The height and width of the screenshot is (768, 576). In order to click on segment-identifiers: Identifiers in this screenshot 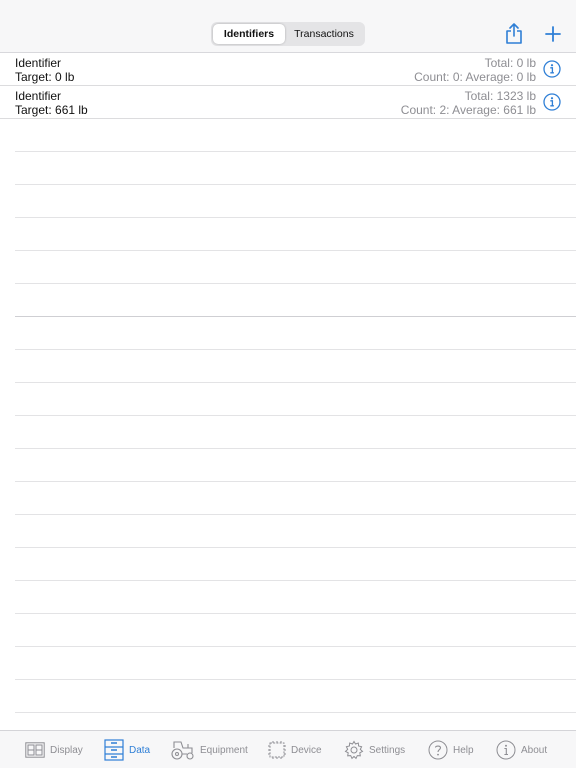, I will do `click(249, 34)`.